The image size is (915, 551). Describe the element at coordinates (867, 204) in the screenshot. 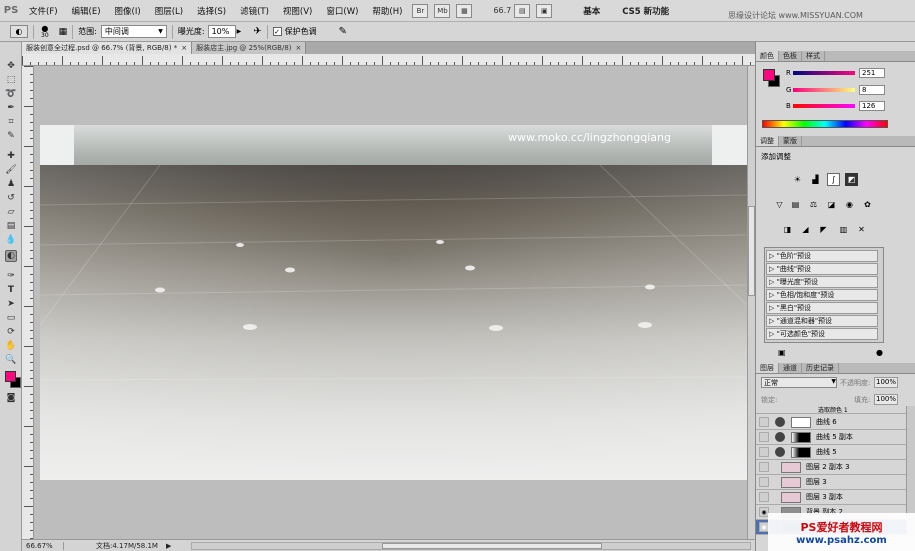

I see `channel-mixer-icon: ✿` at that location.